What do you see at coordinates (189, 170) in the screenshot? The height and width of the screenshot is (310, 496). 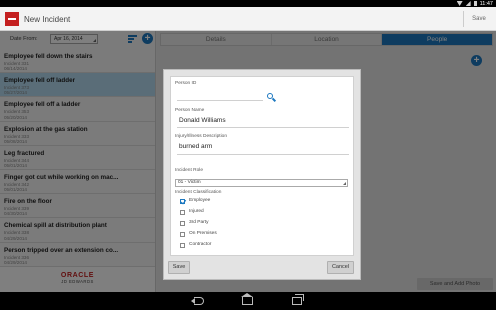 I see `incident-role-label: Incident Role` at bounding box center [189, 170].